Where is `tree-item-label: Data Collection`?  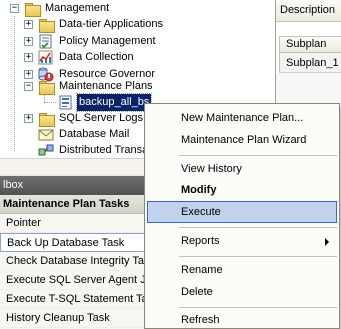 tree-item-label: Data Collection is located at coordinates (96, 57).